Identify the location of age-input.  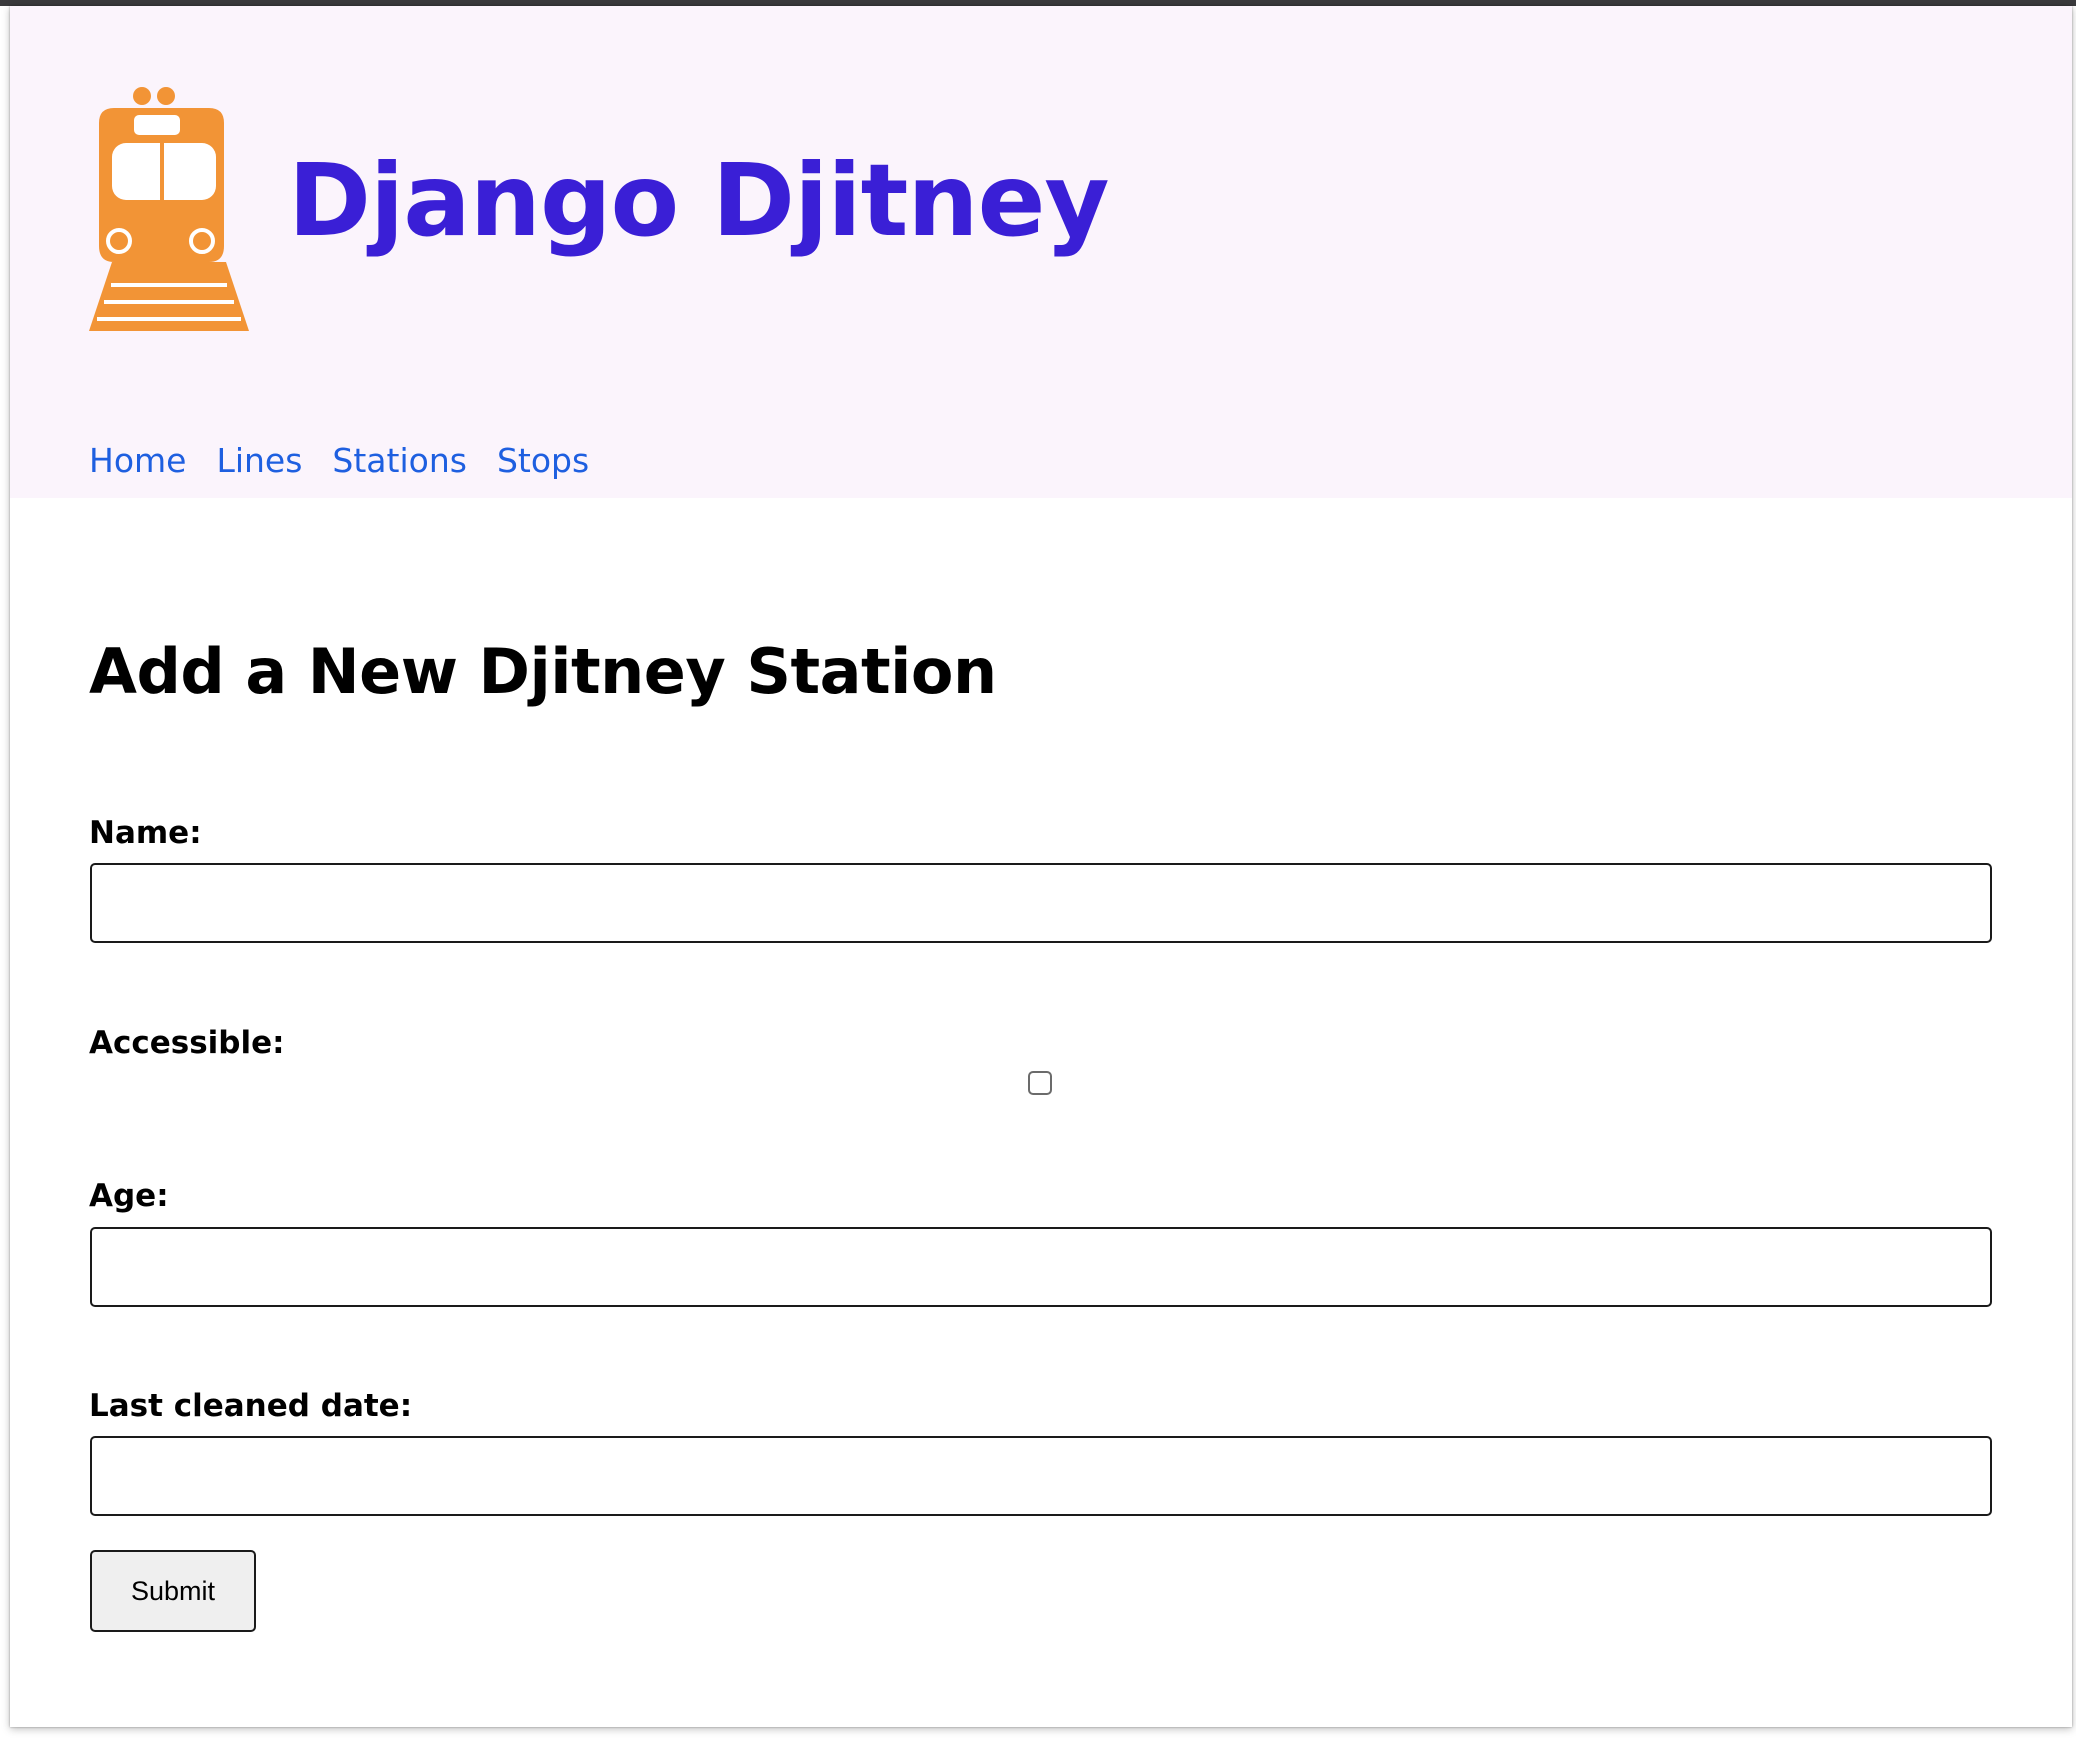
(1041, 1267).